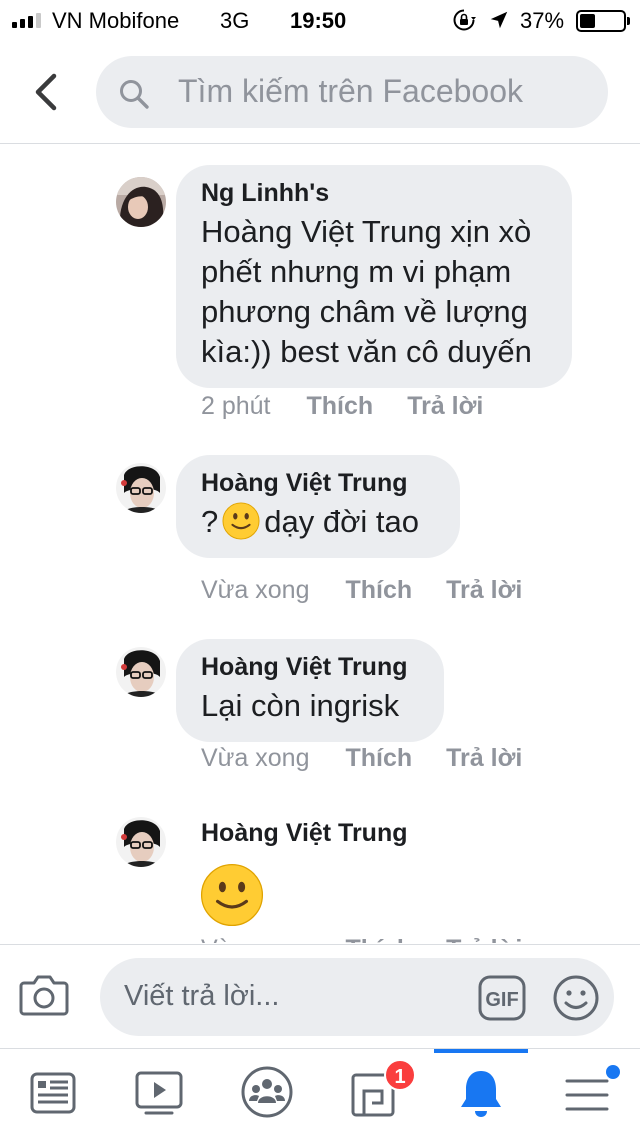 Image resolution: width=640 pixels, height=1136 pixels. I want to click on comment-text: Lại còn ingrisk, so click(300, 705).